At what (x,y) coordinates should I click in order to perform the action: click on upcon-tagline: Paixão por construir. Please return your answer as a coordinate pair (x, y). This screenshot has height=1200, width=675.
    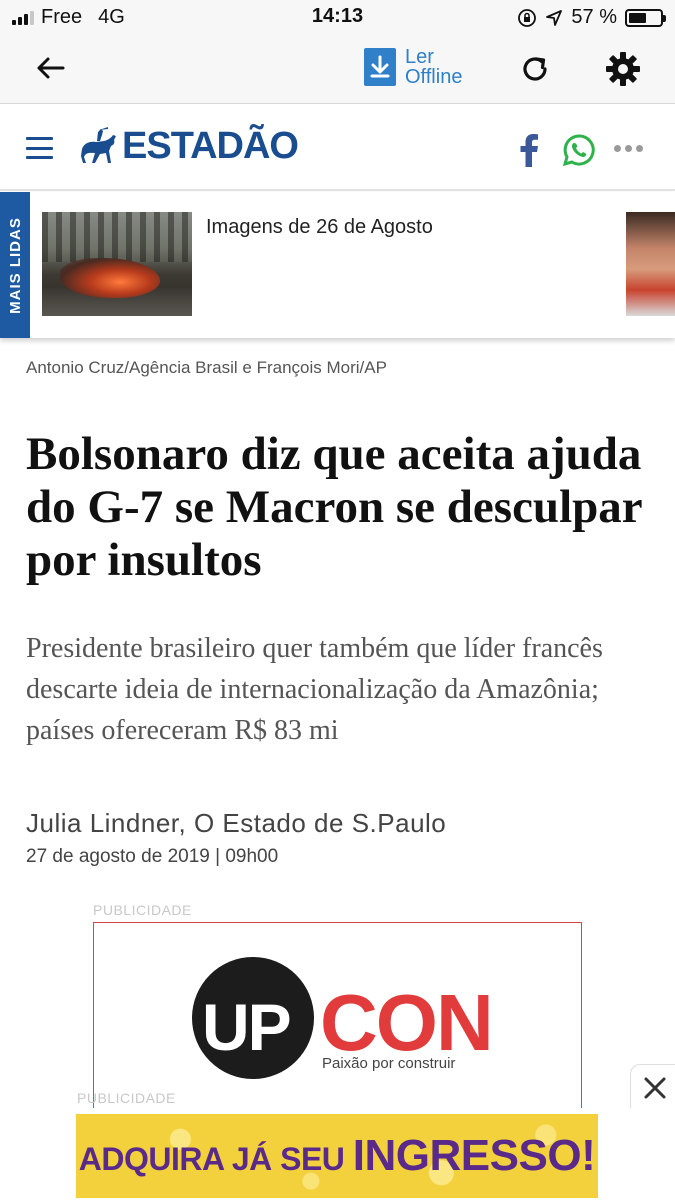
    Looking at the image, I should click on (389, 1063).